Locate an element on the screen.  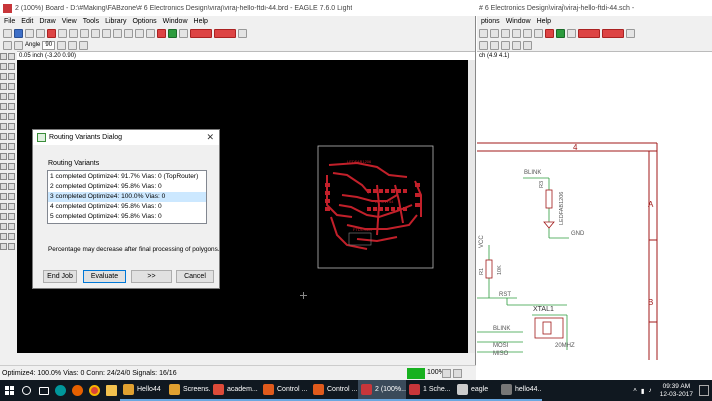
cam-icon is located at coordinates (40, 33).